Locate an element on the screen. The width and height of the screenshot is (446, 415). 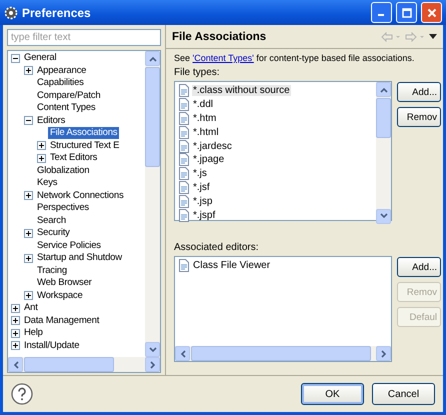
tree-item: Editors is located at coordinates (51, 120).